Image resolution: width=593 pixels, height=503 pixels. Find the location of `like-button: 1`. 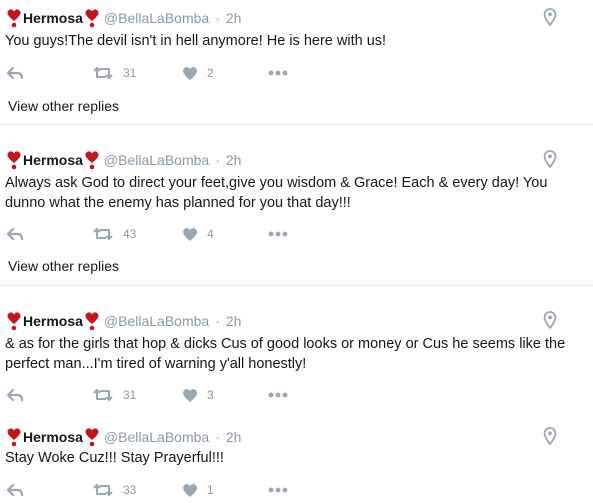

like-button: 1 is located at coordinates (198, 490).